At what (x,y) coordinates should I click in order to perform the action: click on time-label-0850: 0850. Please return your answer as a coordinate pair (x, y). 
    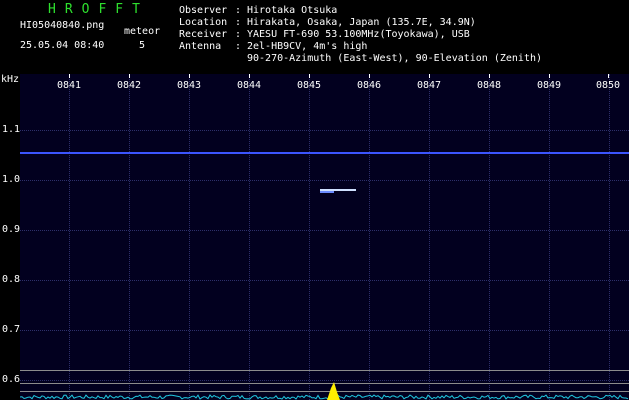
    Looking at the image, I should click on (608, 85).